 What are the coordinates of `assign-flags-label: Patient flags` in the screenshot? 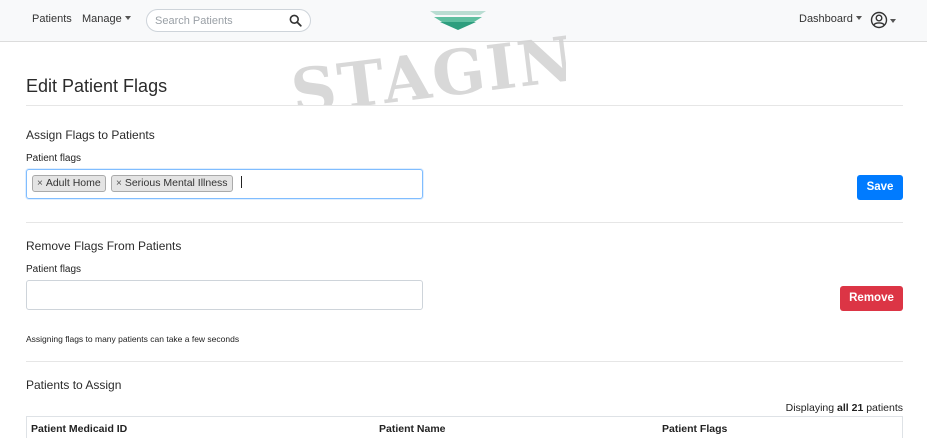 It's located at (54, 158).